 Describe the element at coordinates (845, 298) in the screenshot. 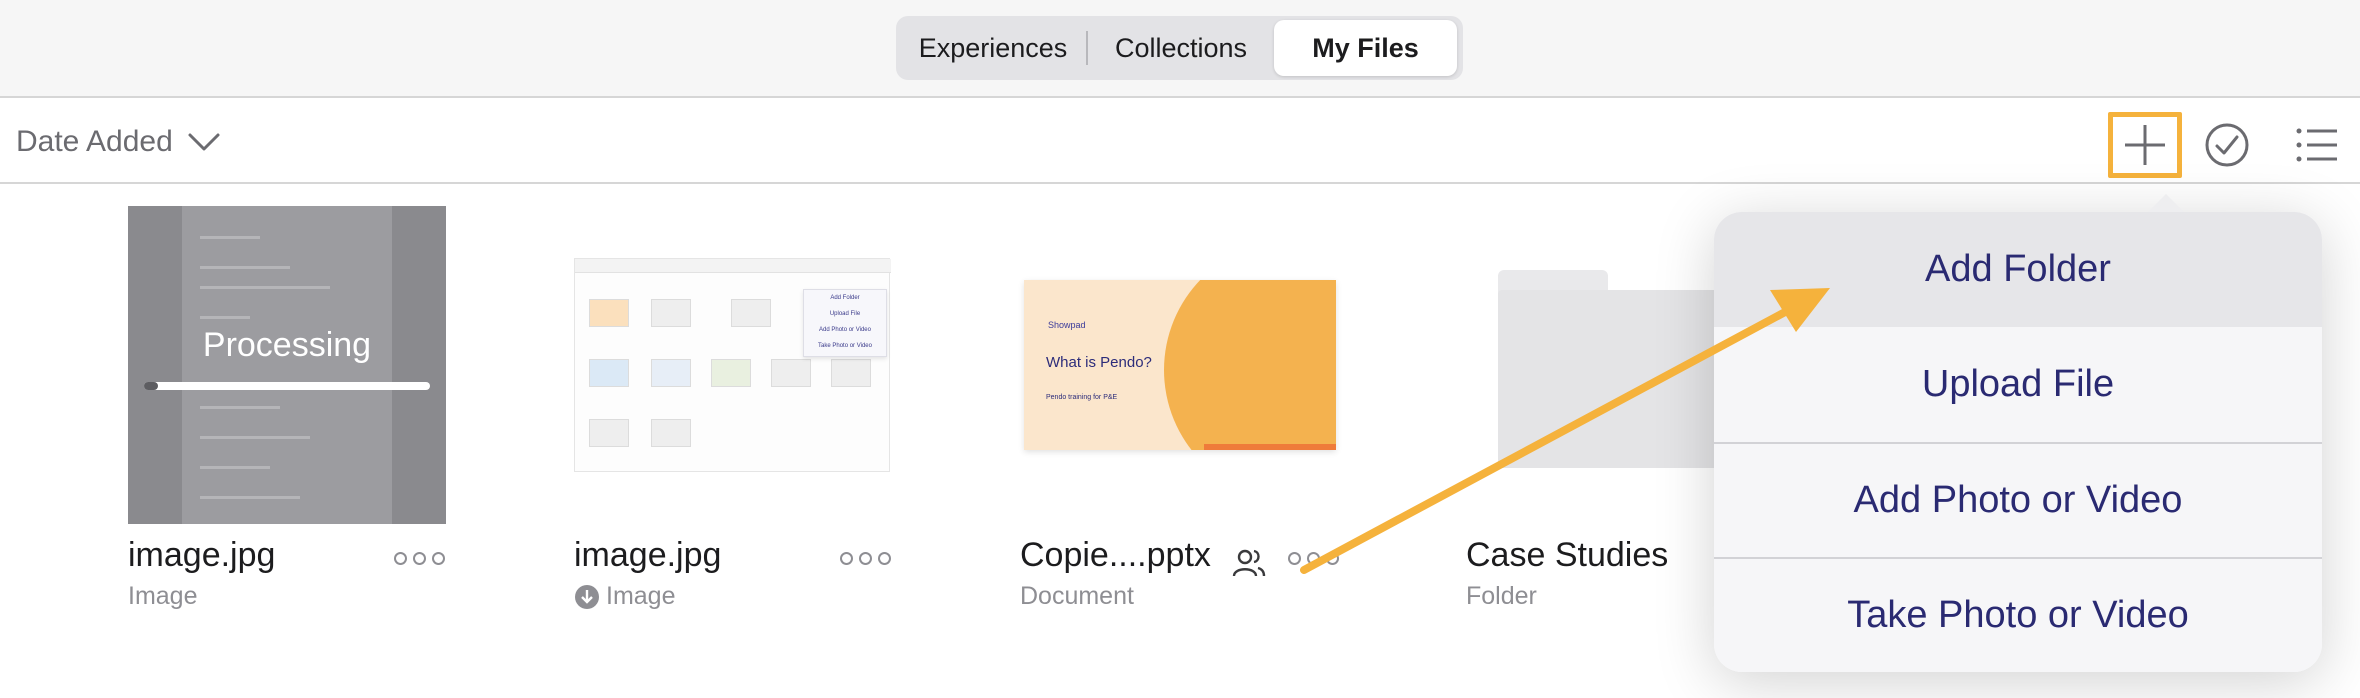

I see `thumbnail-menu-item: Add Folder` at that location.